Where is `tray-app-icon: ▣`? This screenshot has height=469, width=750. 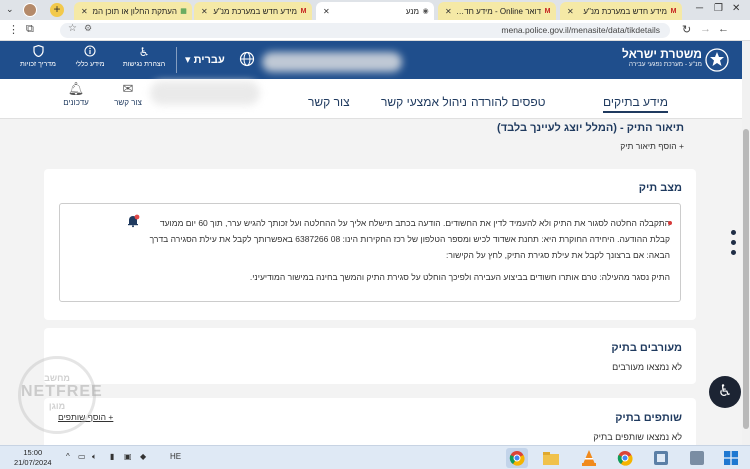 tray-app-icon: ▣ is located at coordinates (128, 456).